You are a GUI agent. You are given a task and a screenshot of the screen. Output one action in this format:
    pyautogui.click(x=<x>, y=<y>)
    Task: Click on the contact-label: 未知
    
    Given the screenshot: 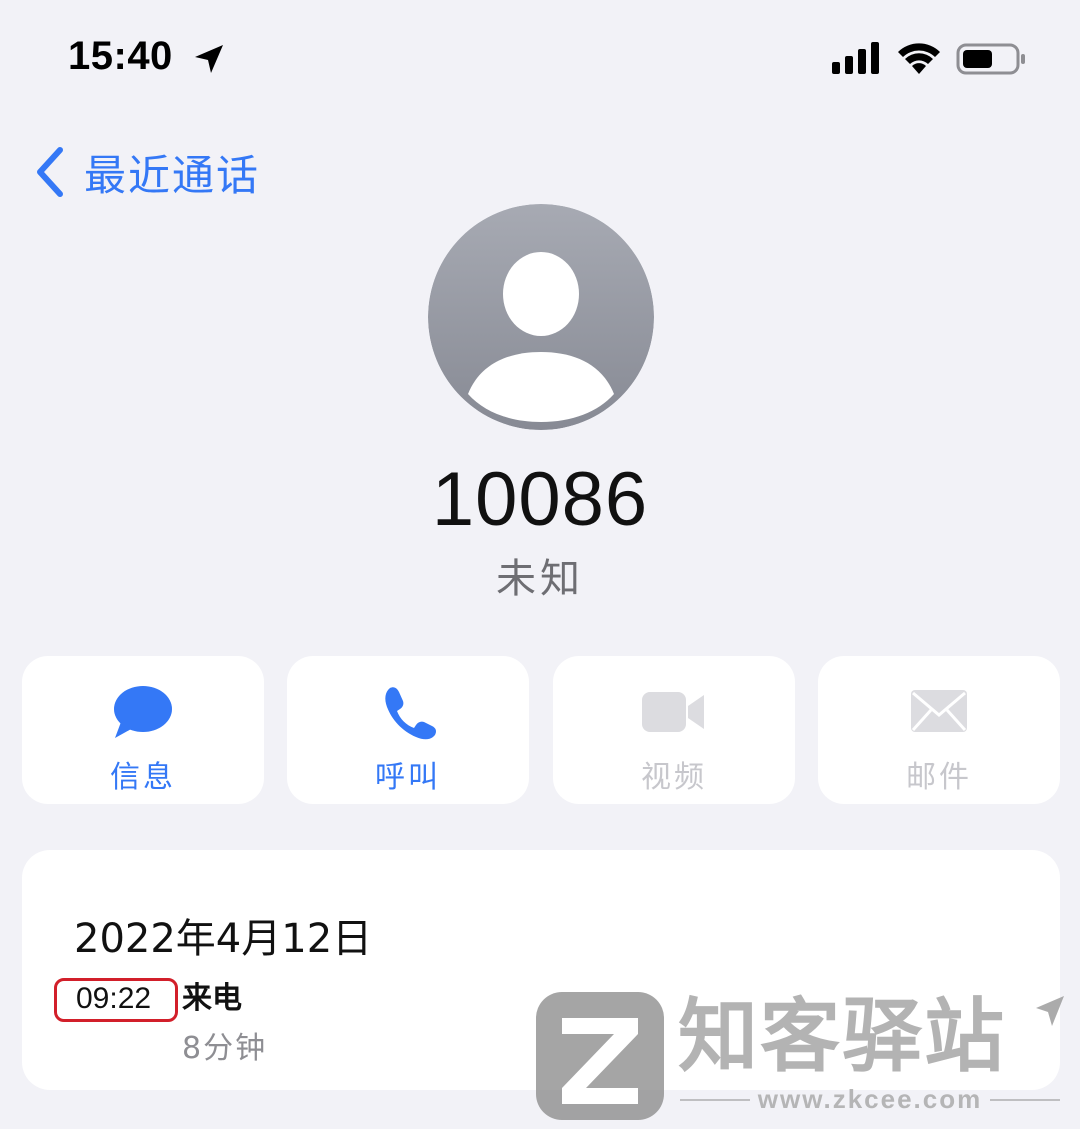 What is the action you would take?
    pyautogui.click(x=540, y=579)
    